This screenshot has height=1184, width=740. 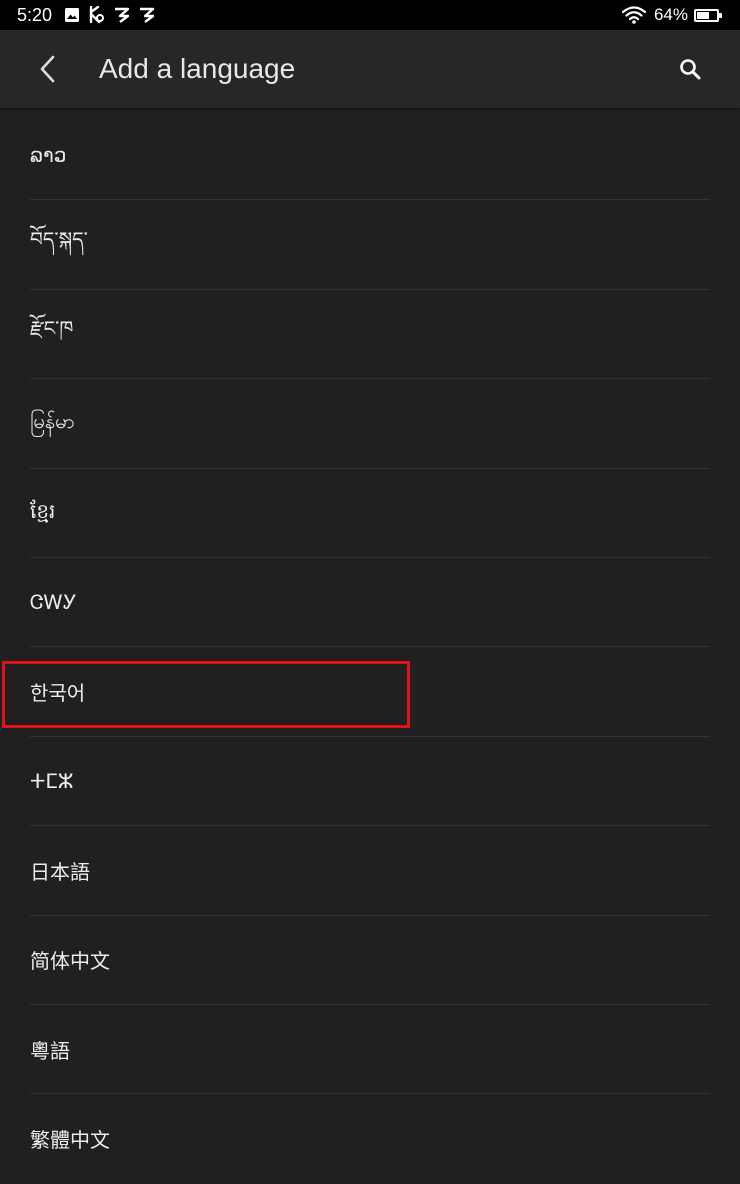 I want to click on language-label: 粵語, so click(x=50, y=1050).